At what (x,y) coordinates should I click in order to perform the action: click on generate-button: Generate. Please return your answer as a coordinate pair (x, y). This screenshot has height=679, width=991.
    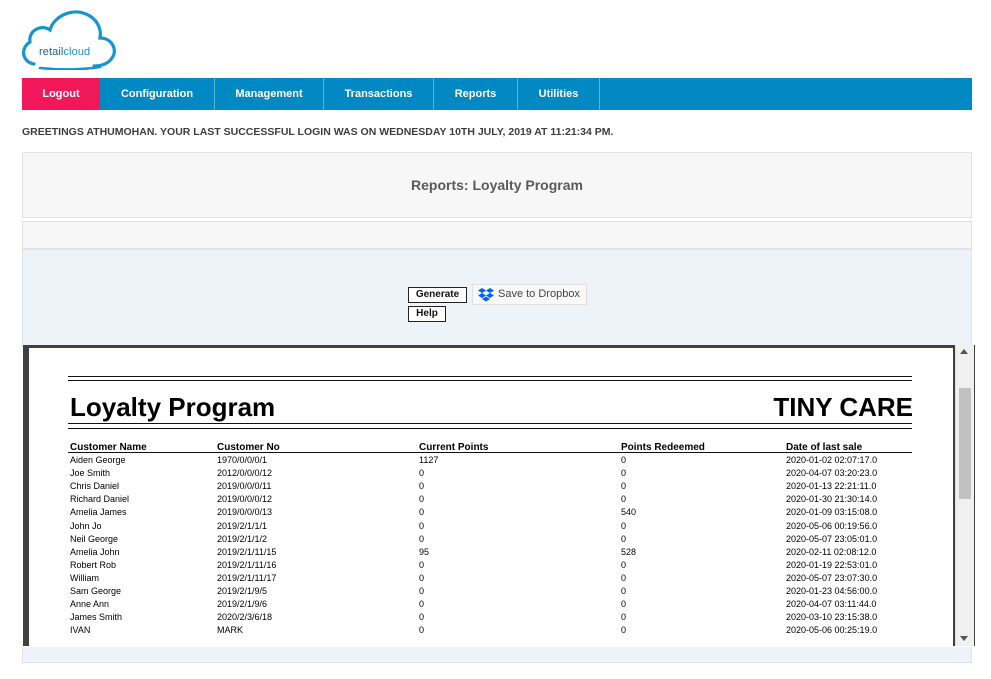
    Looking at the image, I should click on (437, 295).